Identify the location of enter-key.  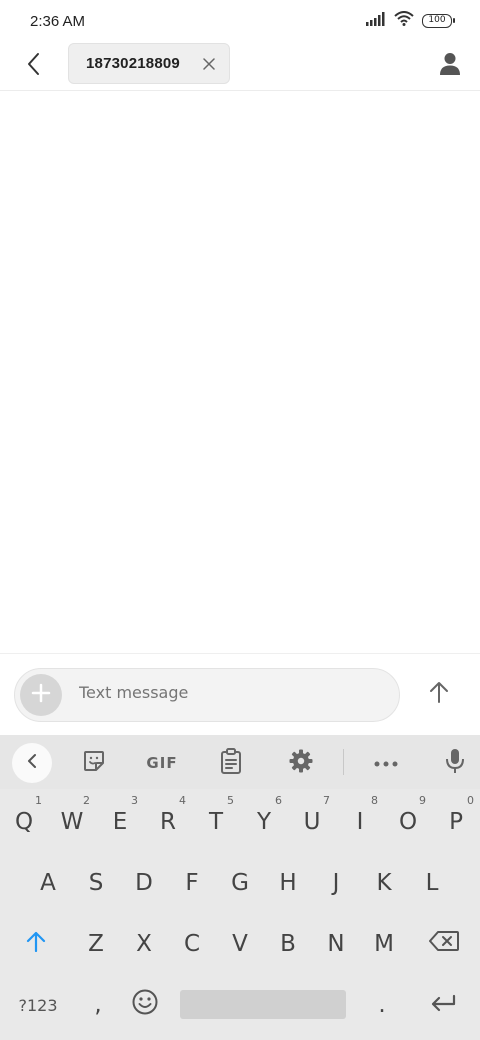
(443, 1005).